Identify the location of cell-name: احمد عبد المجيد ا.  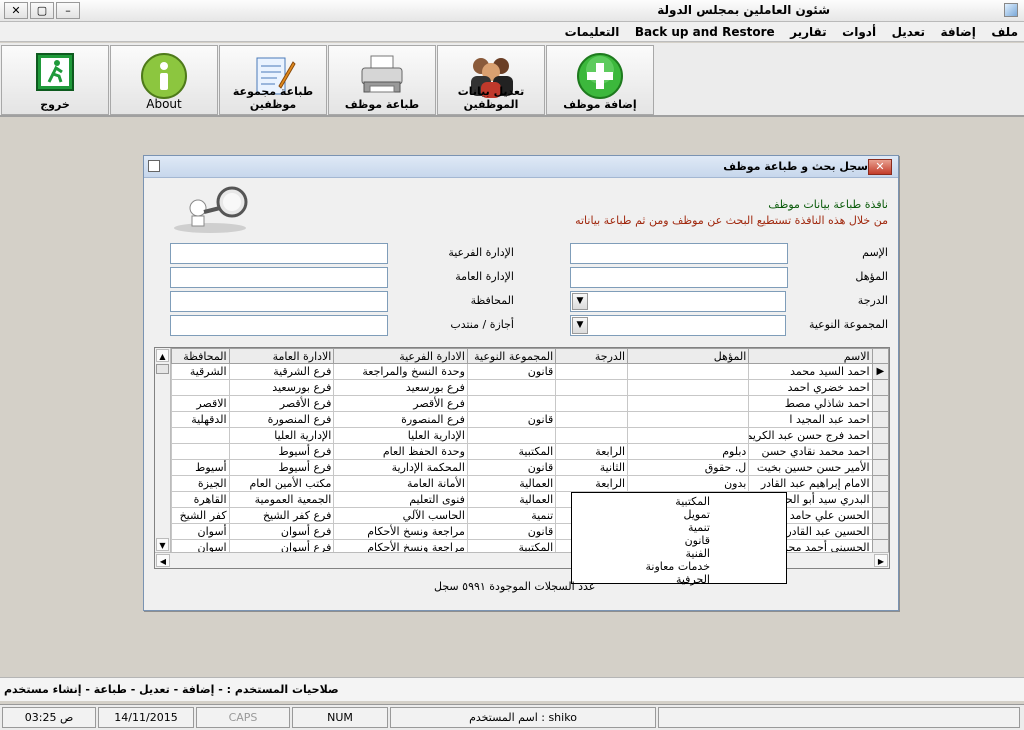
(810, 419).